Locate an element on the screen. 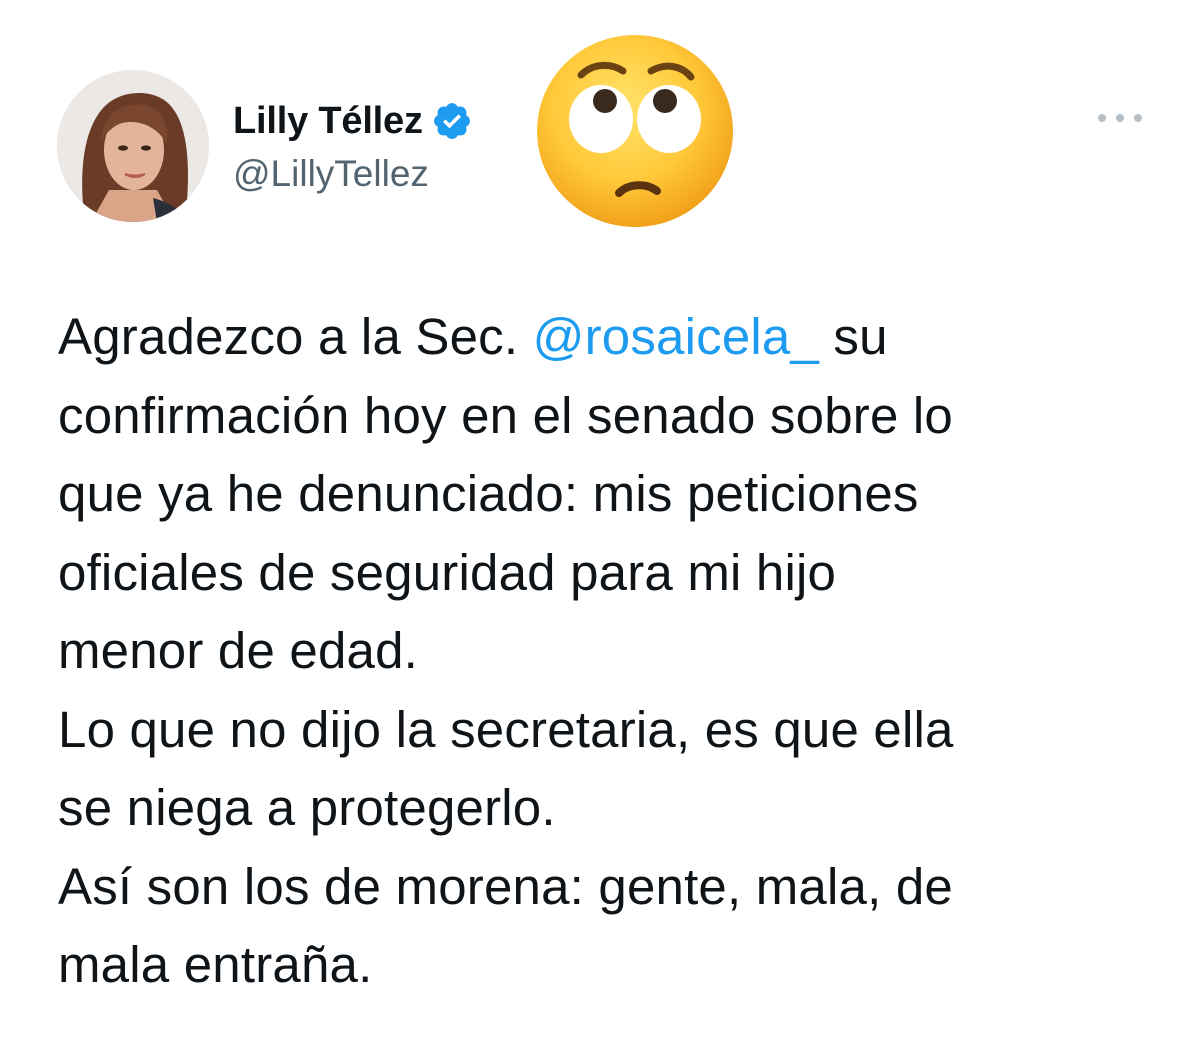 This screenshot has width=1200, height=1055. tweet-line-2: confirmación hoy en el senado sobre lo is located at coordinates (505, 415).